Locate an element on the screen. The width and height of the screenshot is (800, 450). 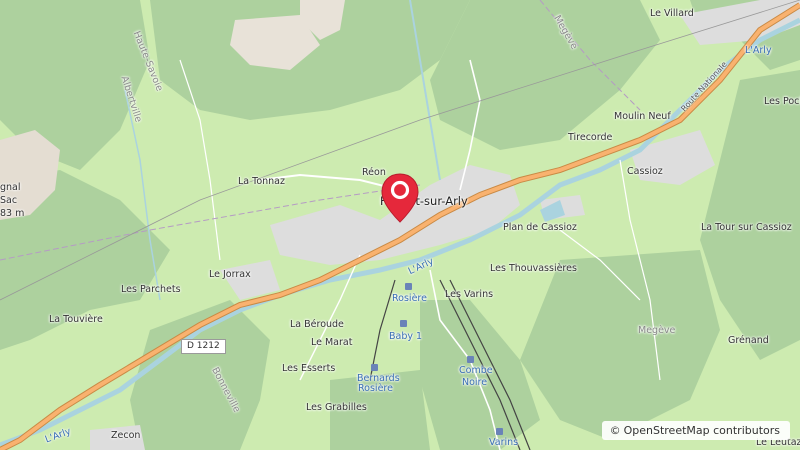
lift-label: Baby 1 is located at coordinates (406, 336).